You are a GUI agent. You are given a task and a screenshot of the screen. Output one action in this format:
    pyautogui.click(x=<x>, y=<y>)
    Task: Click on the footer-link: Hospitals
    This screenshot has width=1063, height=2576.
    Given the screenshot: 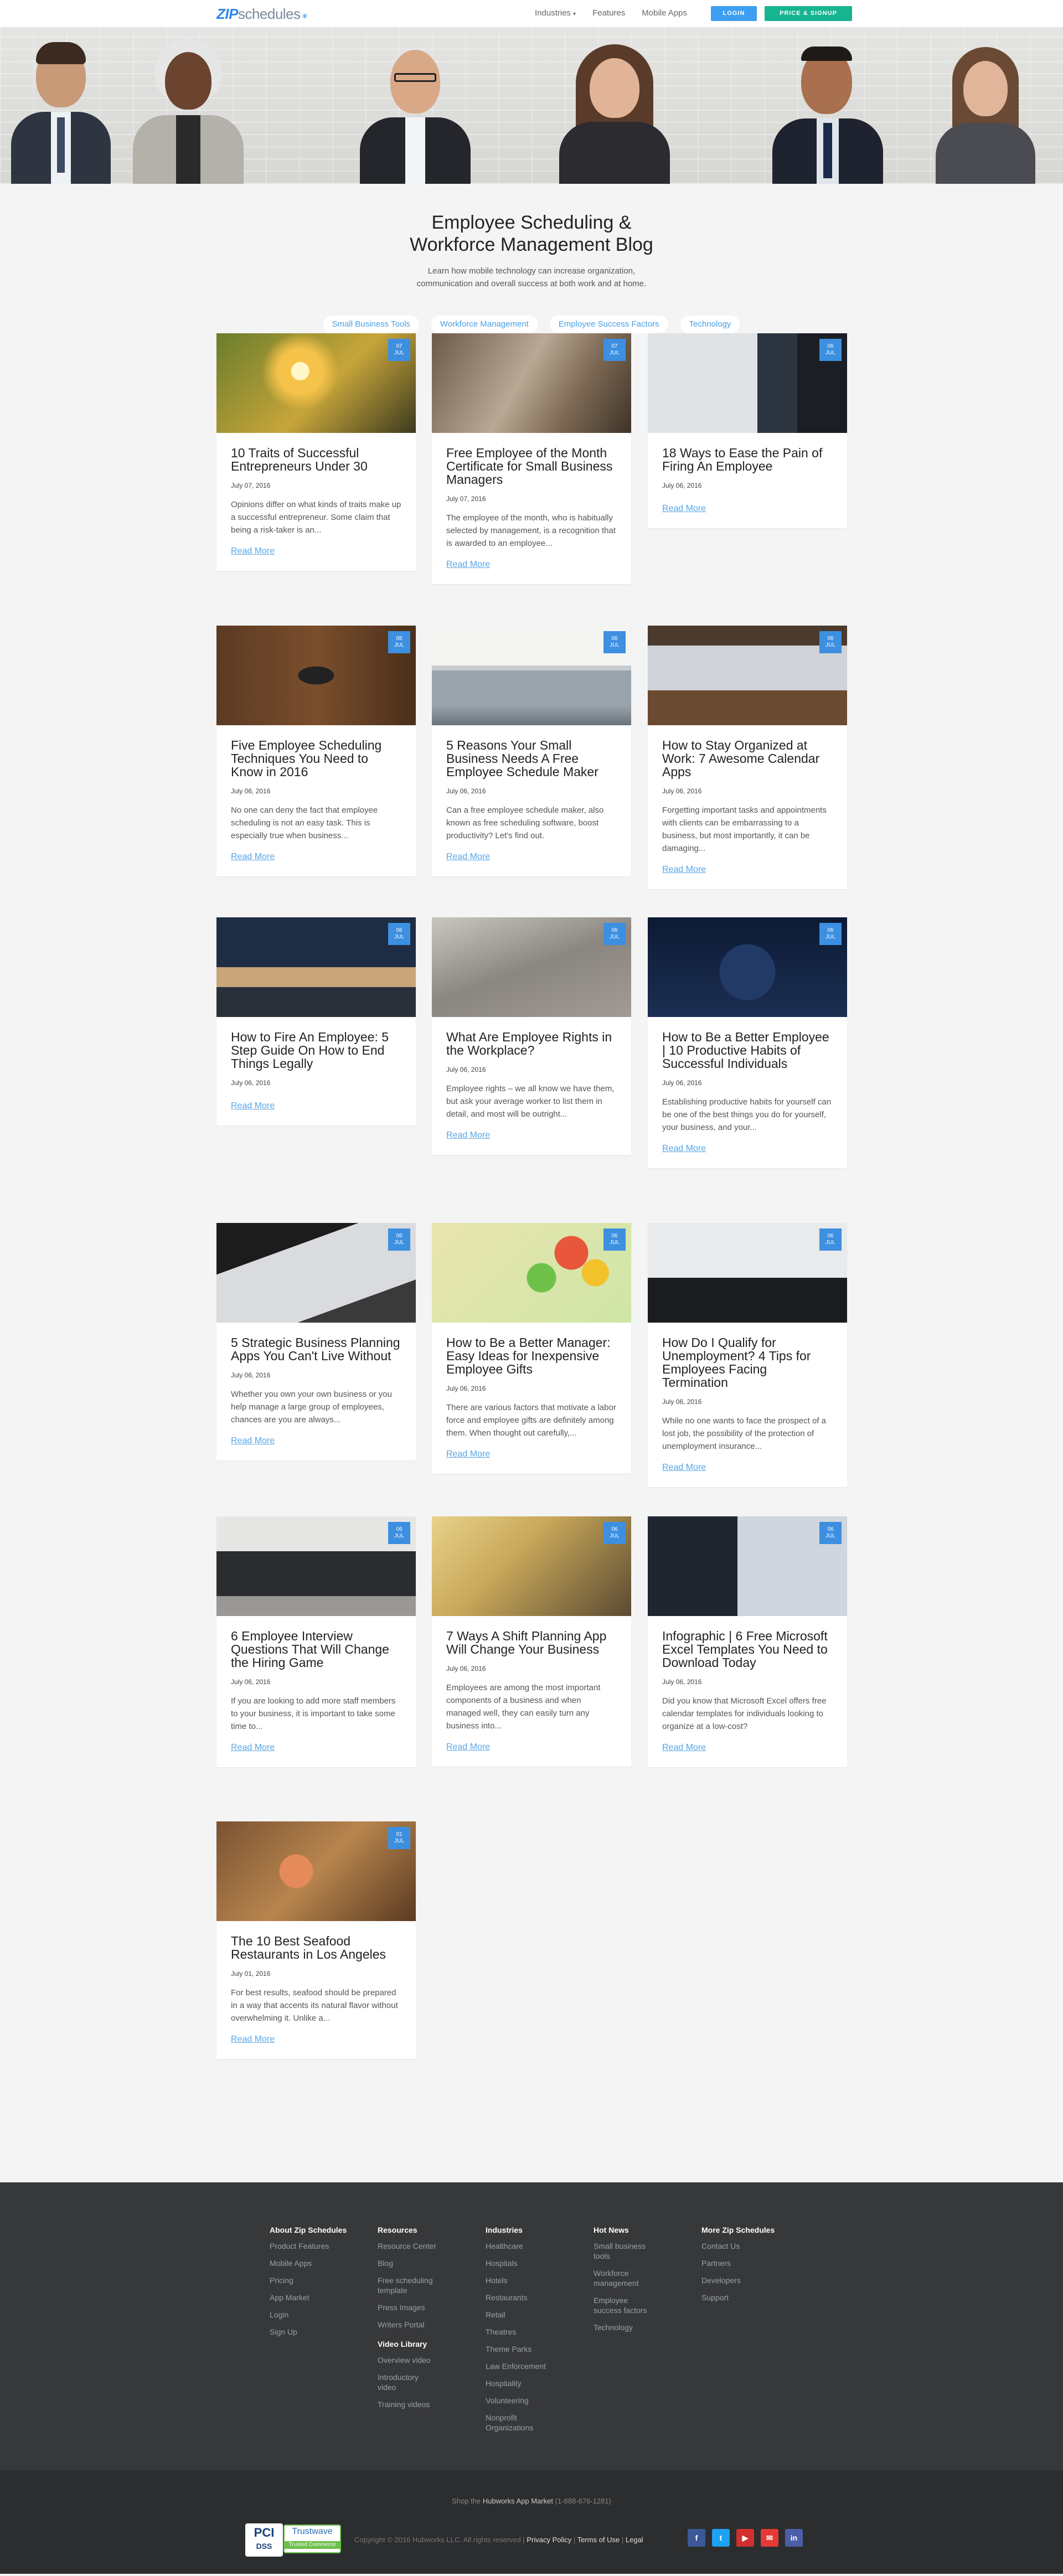 What is the action you would take?
    pyautogui.click(x=516, y=2263)
    